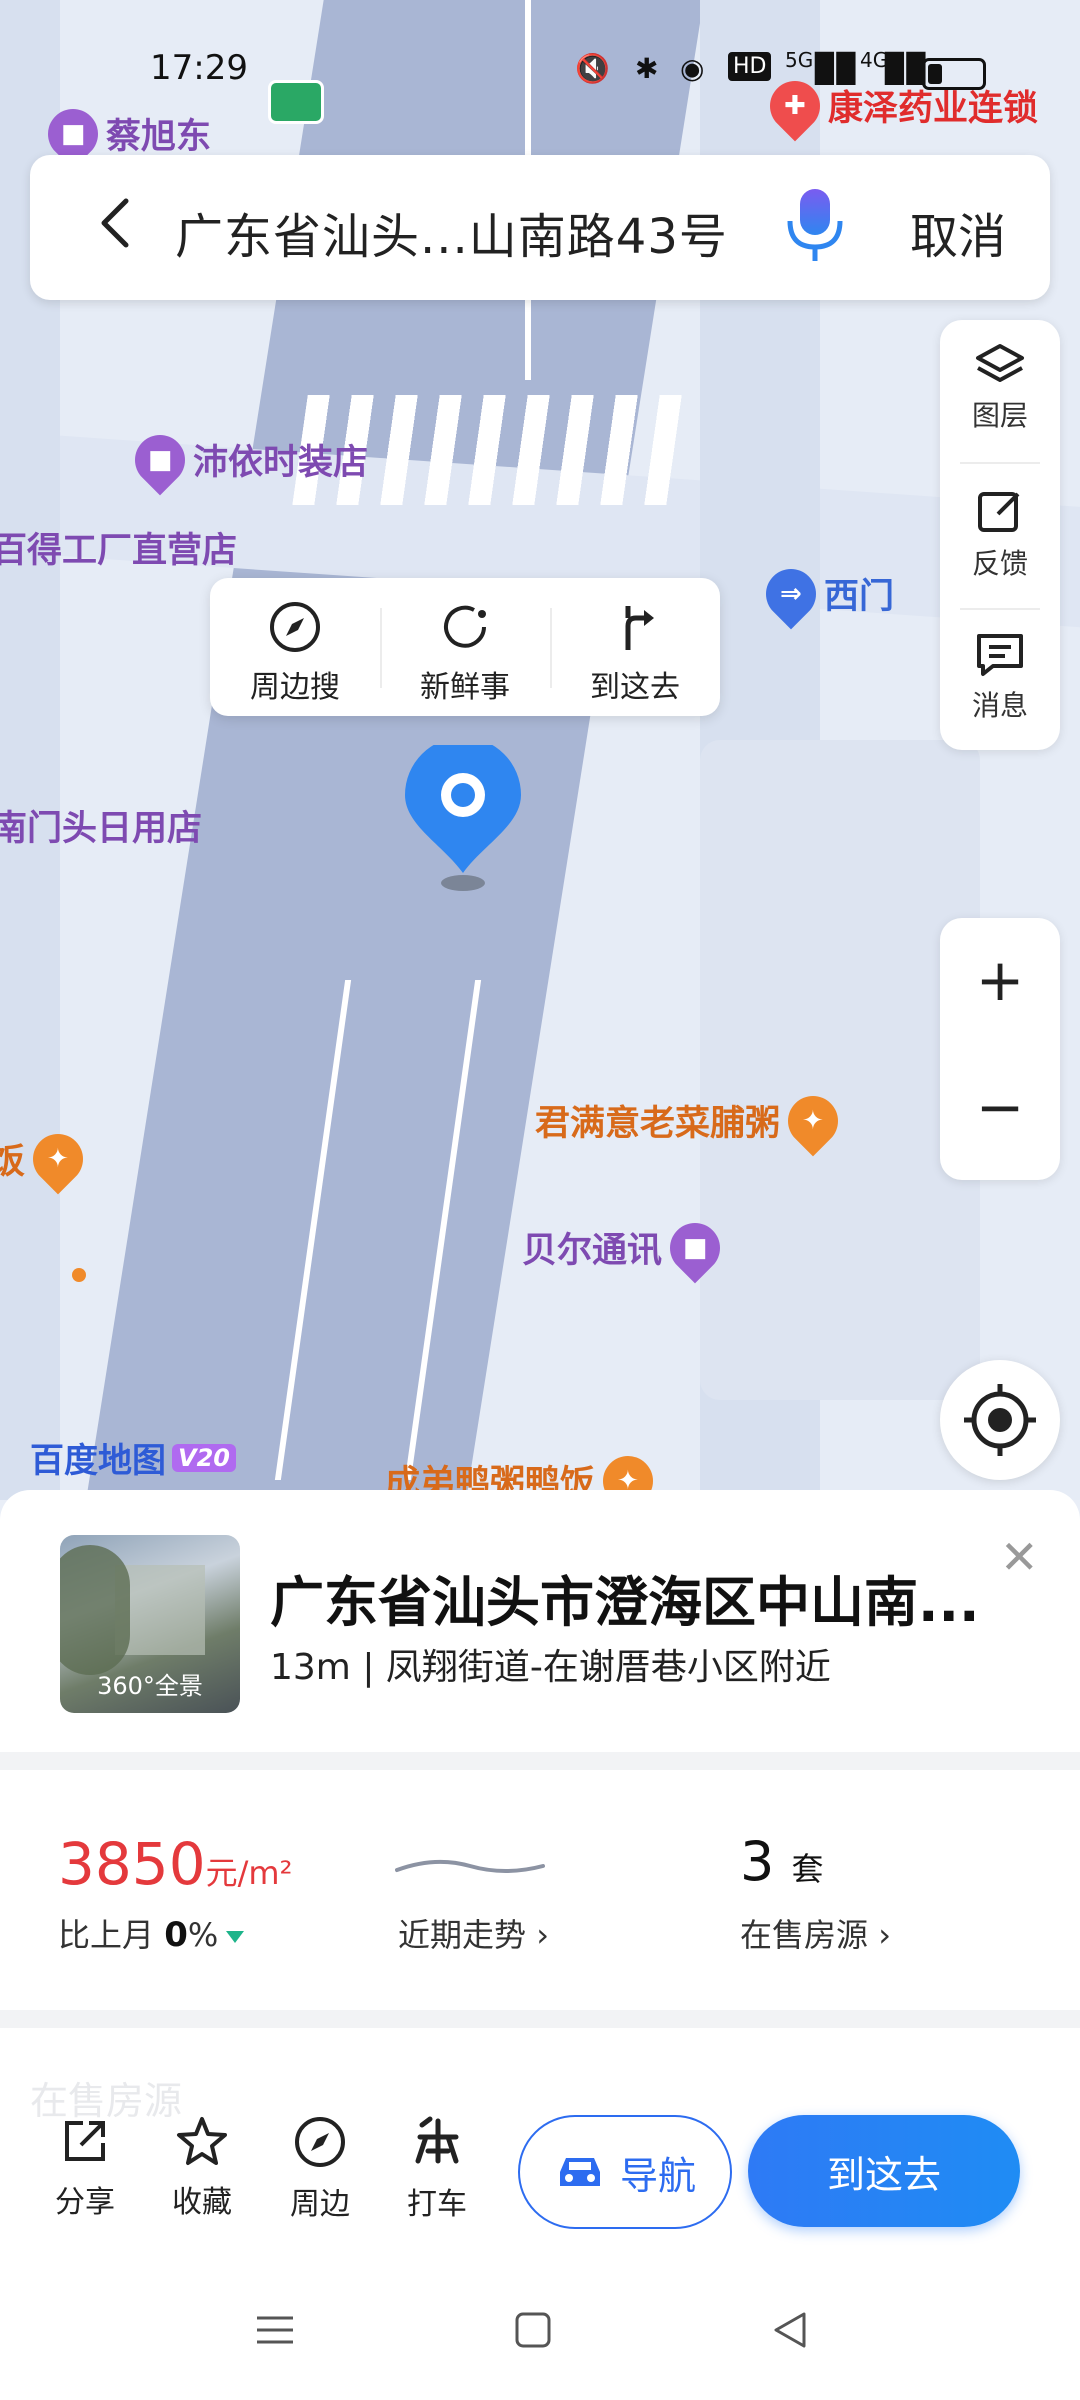 This screenshot has width=1080, height=2400. What do you see at coordinates (235, 1937) in the screenshot?
I see `down-triangle-icon` at bounding box center [235, 1937].